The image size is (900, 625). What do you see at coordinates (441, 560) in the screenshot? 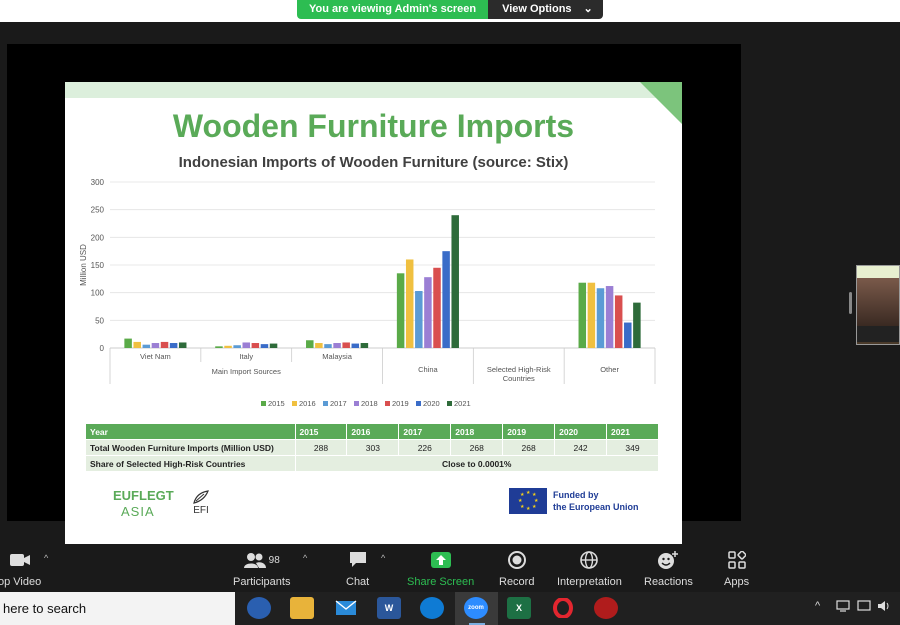
I see `share-screen-icon` at bounding box center [441, 560].